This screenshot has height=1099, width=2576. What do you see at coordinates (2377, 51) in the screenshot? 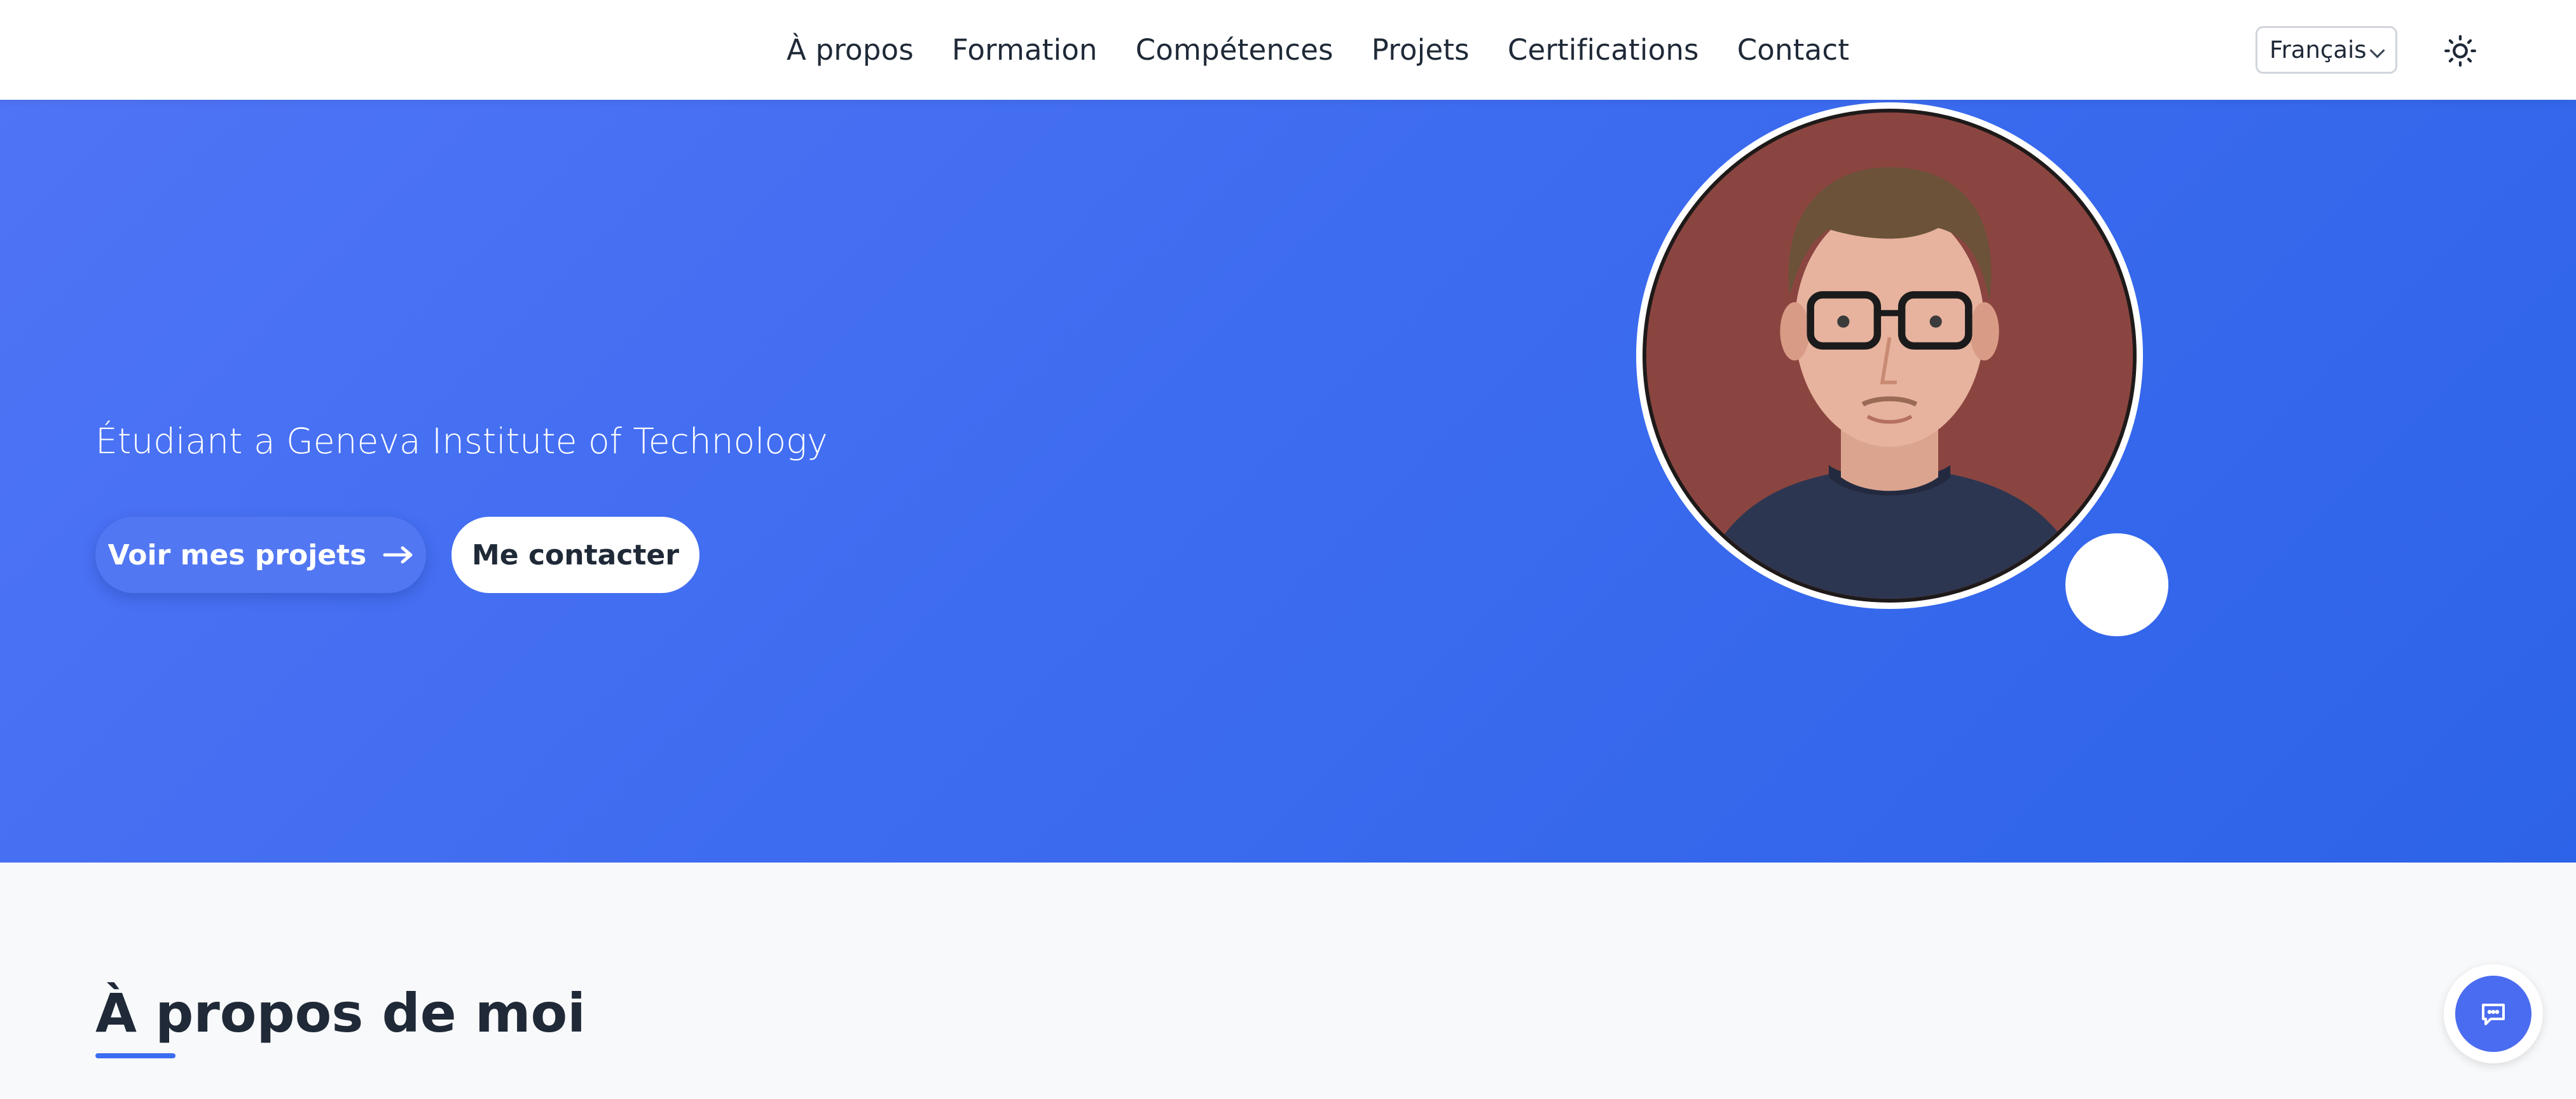
I see `chevron-down-icon` at bounding box center [2377, 51].